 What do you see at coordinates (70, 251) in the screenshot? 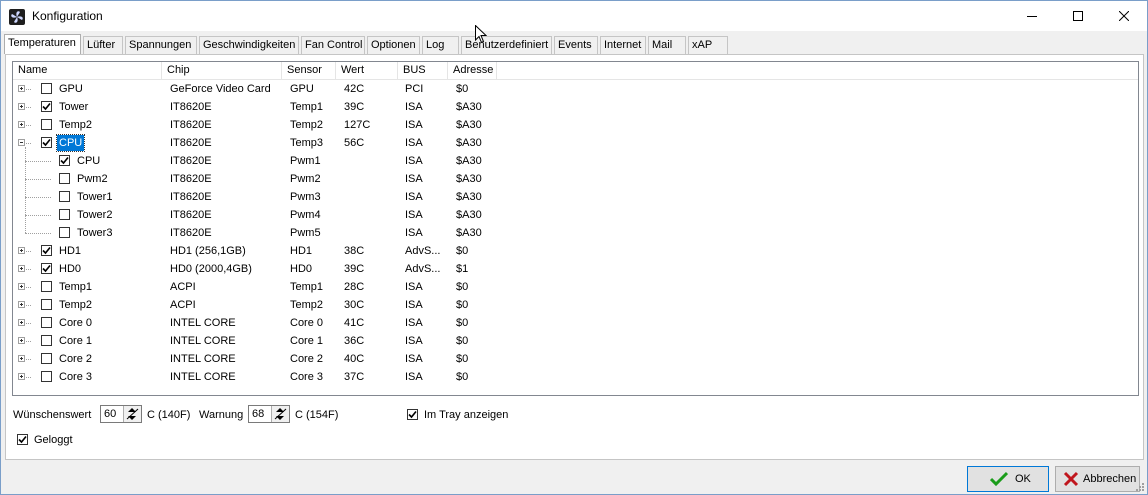
I see `row-name: HD1` at bounding box center [70, 251].